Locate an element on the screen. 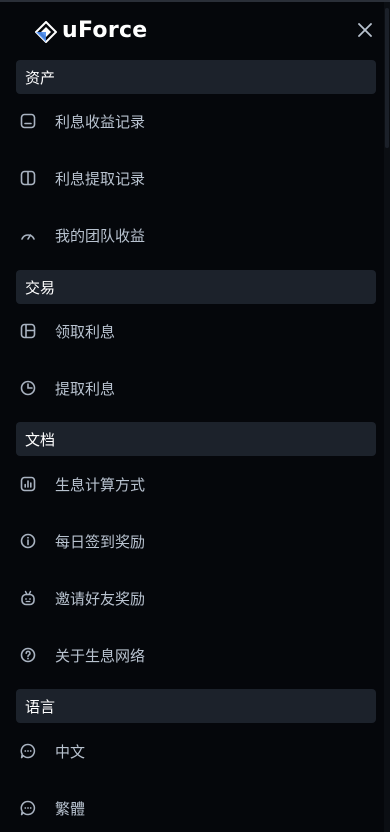  menu-item-label: 繁體 is located at coordinates (70, 808).